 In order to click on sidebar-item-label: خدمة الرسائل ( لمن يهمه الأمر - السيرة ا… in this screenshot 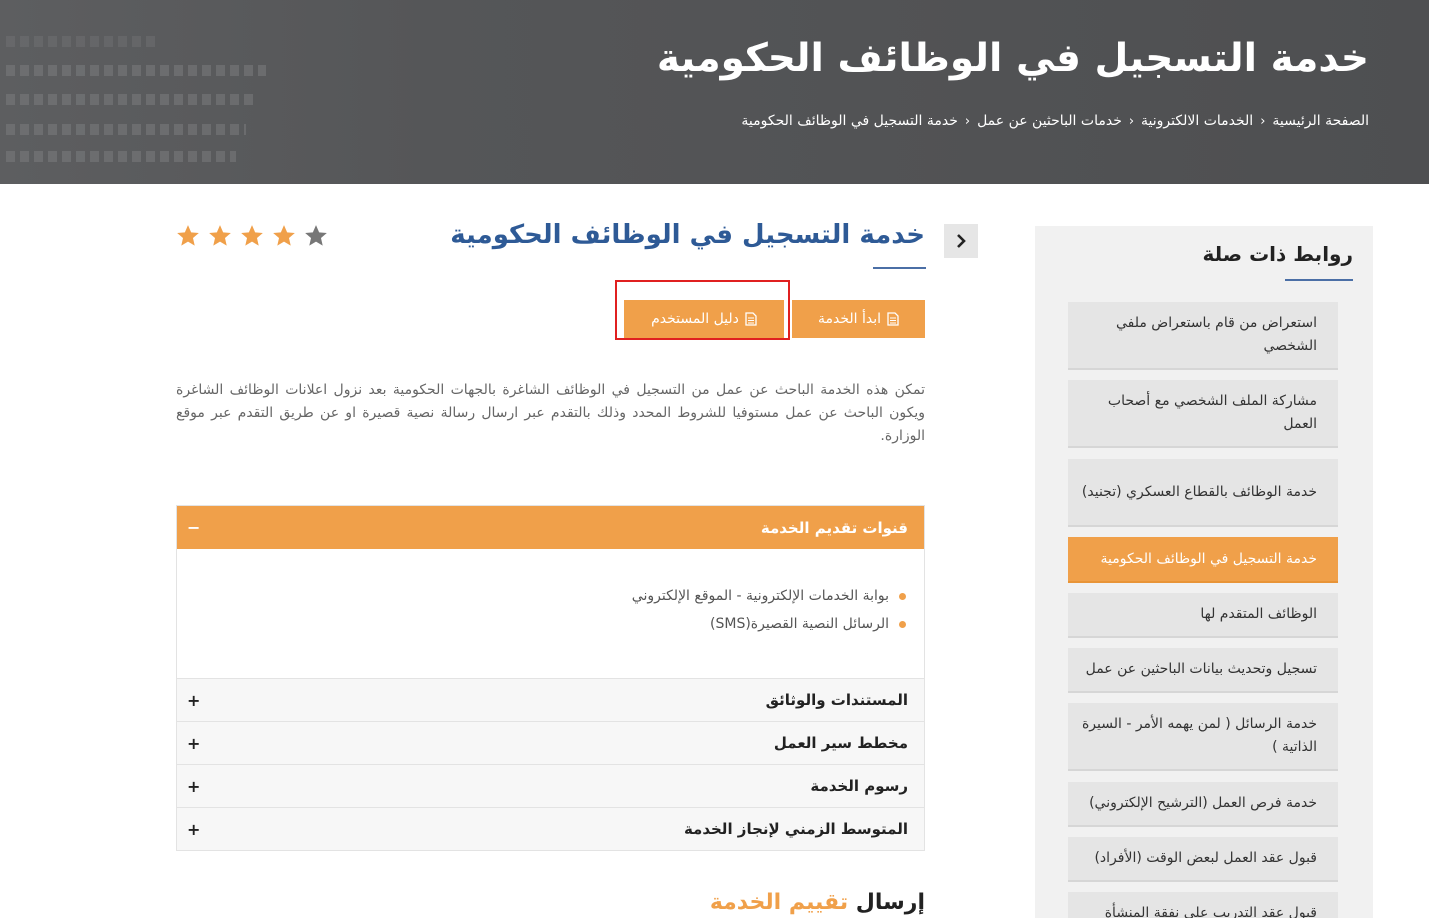, I will do `click(1199, 735)`.